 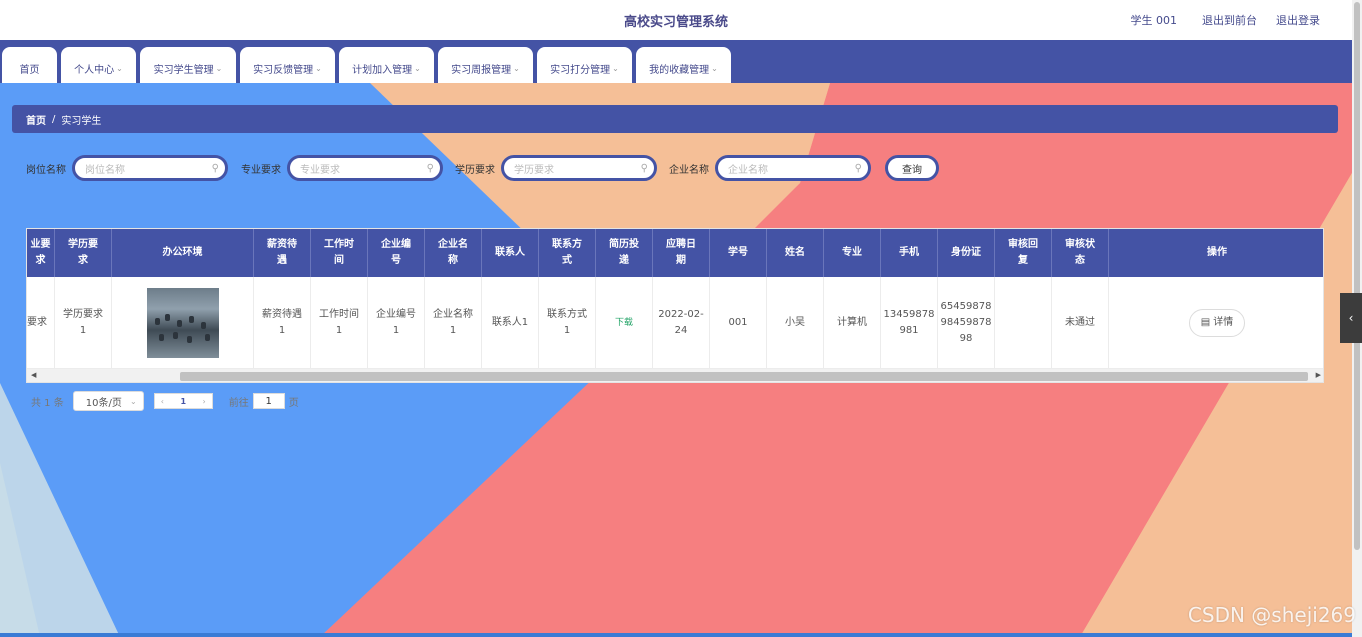 What do you see at coordinates (108, 401) in the screenshot?
I see `page-size-select: 10条/页 ⌄` at bounding box center [108, 401].